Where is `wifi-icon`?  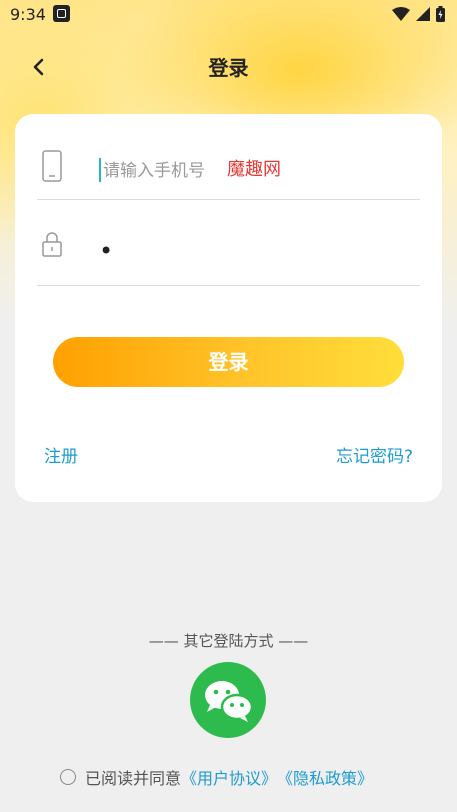
wifi-icon is located at coordinates (401, 14).